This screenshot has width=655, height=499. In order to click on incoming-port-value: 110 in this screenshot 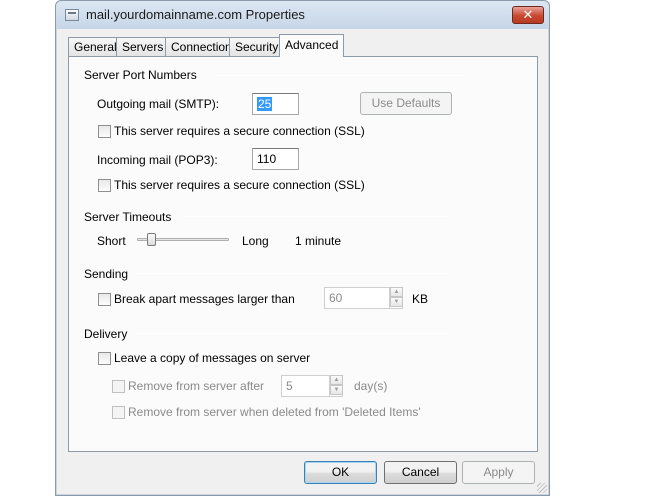, I will do `click(267, 159)`.